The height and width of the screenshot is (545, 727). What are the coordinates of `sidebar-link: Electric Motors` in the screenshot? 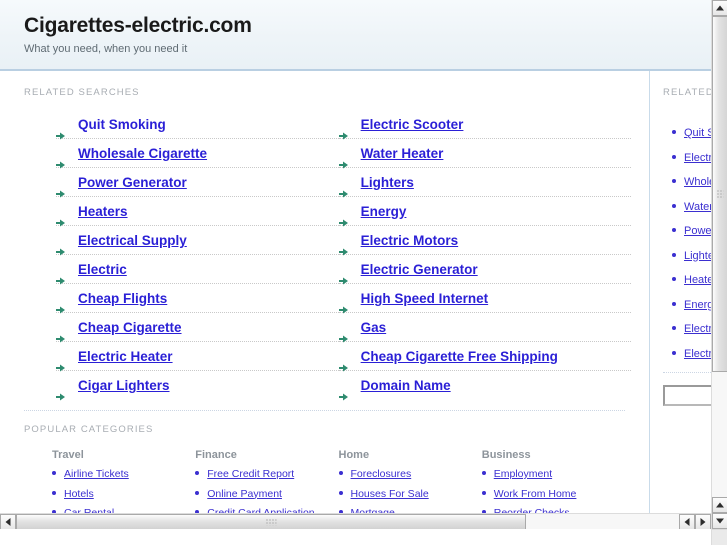 It's located at (697, 354).